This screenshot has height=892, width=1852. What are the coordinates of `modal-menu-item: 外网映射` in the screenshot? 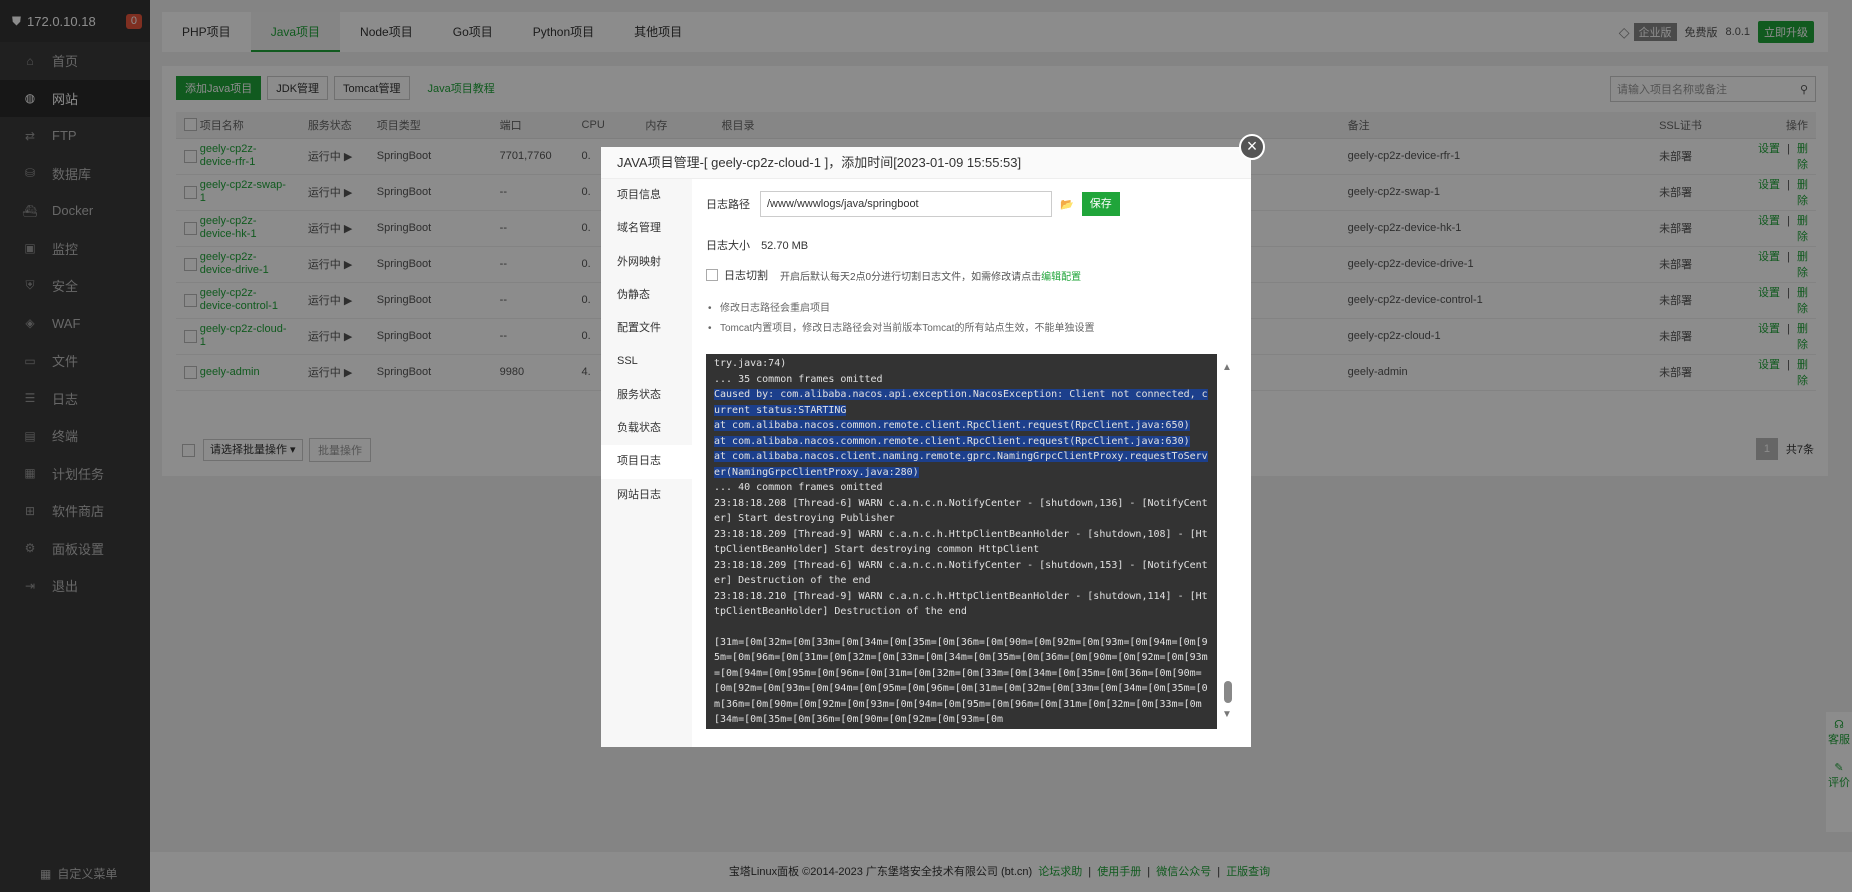 It's located at (646, 262).